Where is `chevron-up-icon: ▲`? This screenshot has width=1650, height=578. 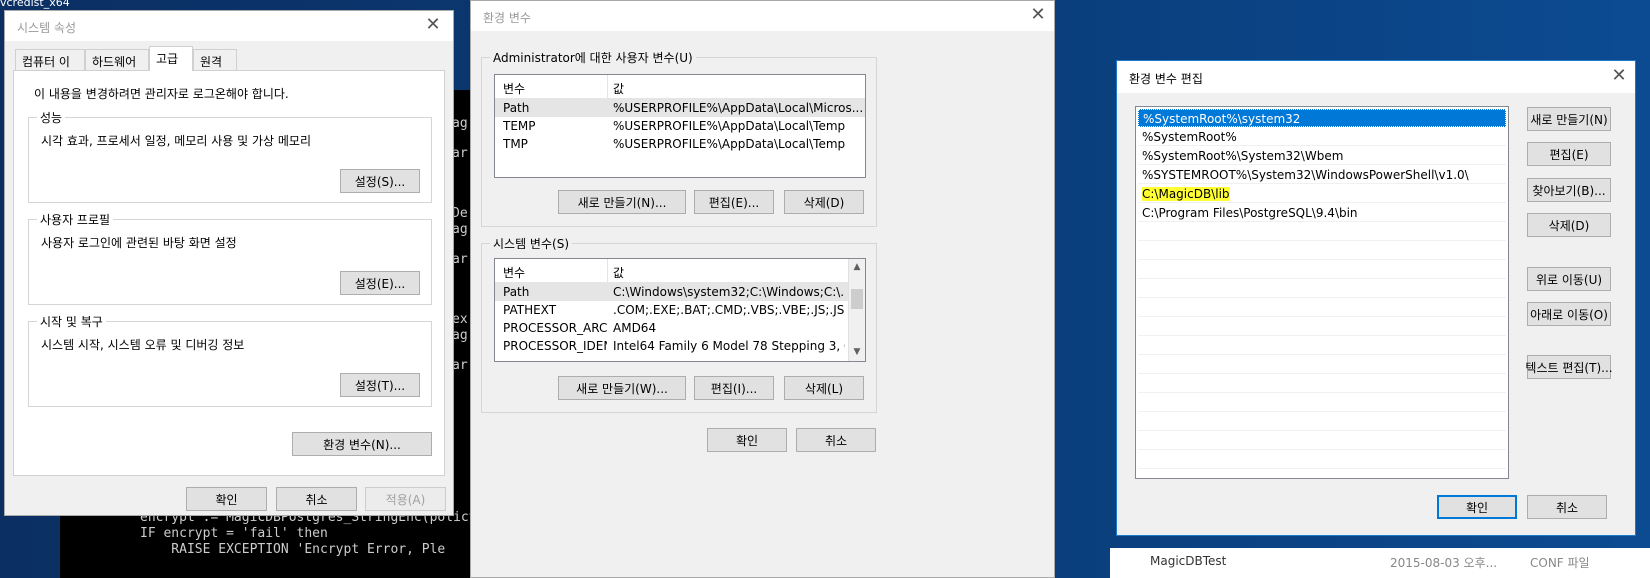
chevron-up-icon: ▲ is located at coordinates (857, 267).